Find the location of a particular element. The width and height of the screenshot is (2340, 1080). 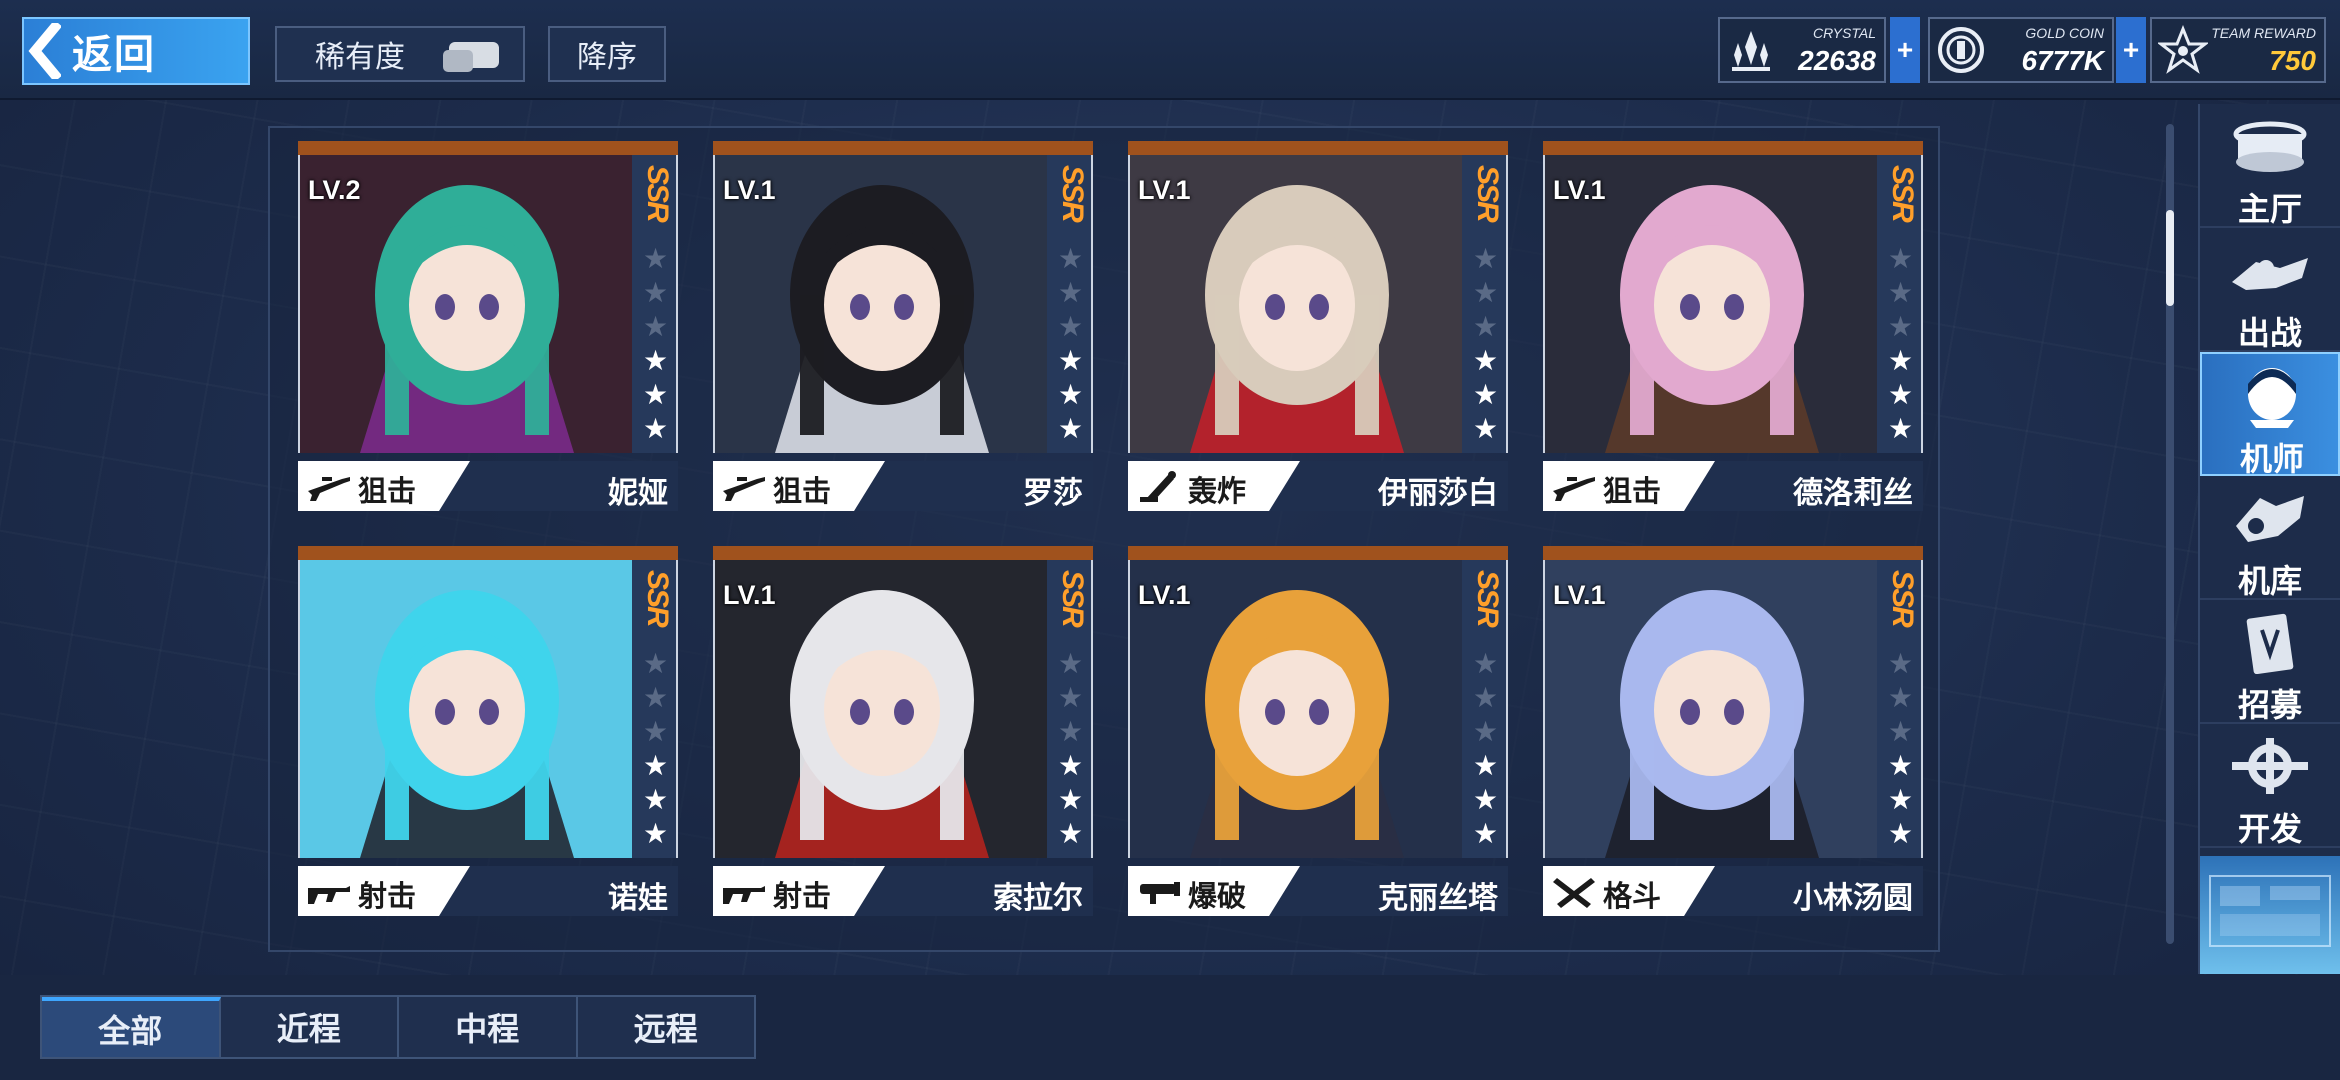

pilot-card: LV.1 SSR ★ ★ ★ ★ ★ ★ 爆破 克丽丝塔 is located at coordinates (1318, 731).